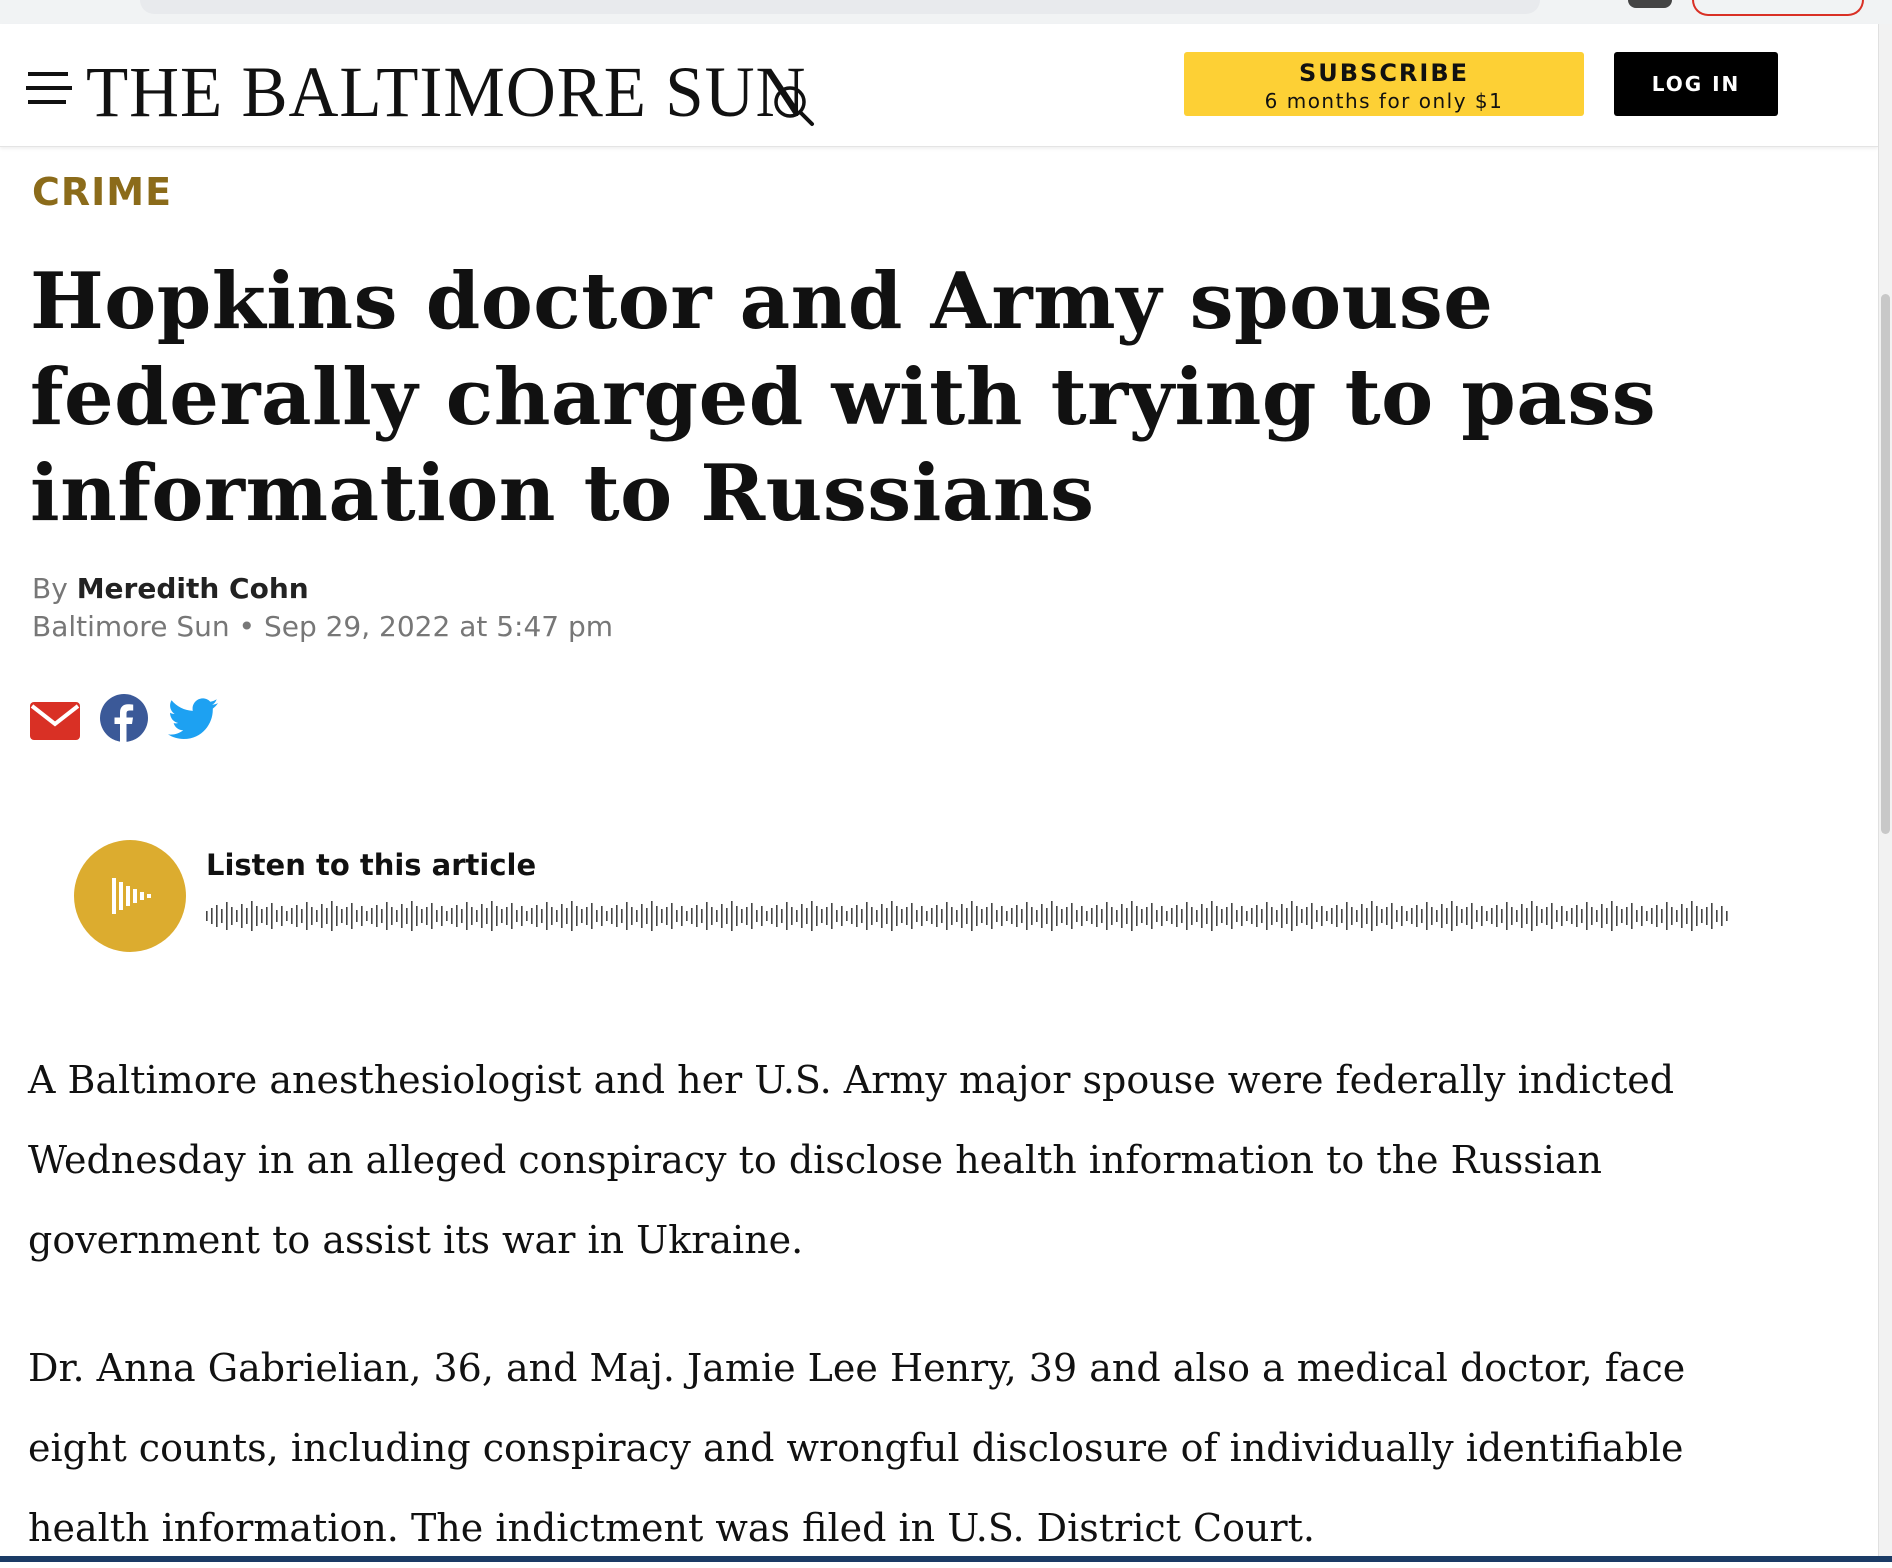 Image resolution: width=1892 pixels, height=1568 pixels. Describe the element at coordinates (124, 720) in the screenshot. I see `facebook-icon` at that location.